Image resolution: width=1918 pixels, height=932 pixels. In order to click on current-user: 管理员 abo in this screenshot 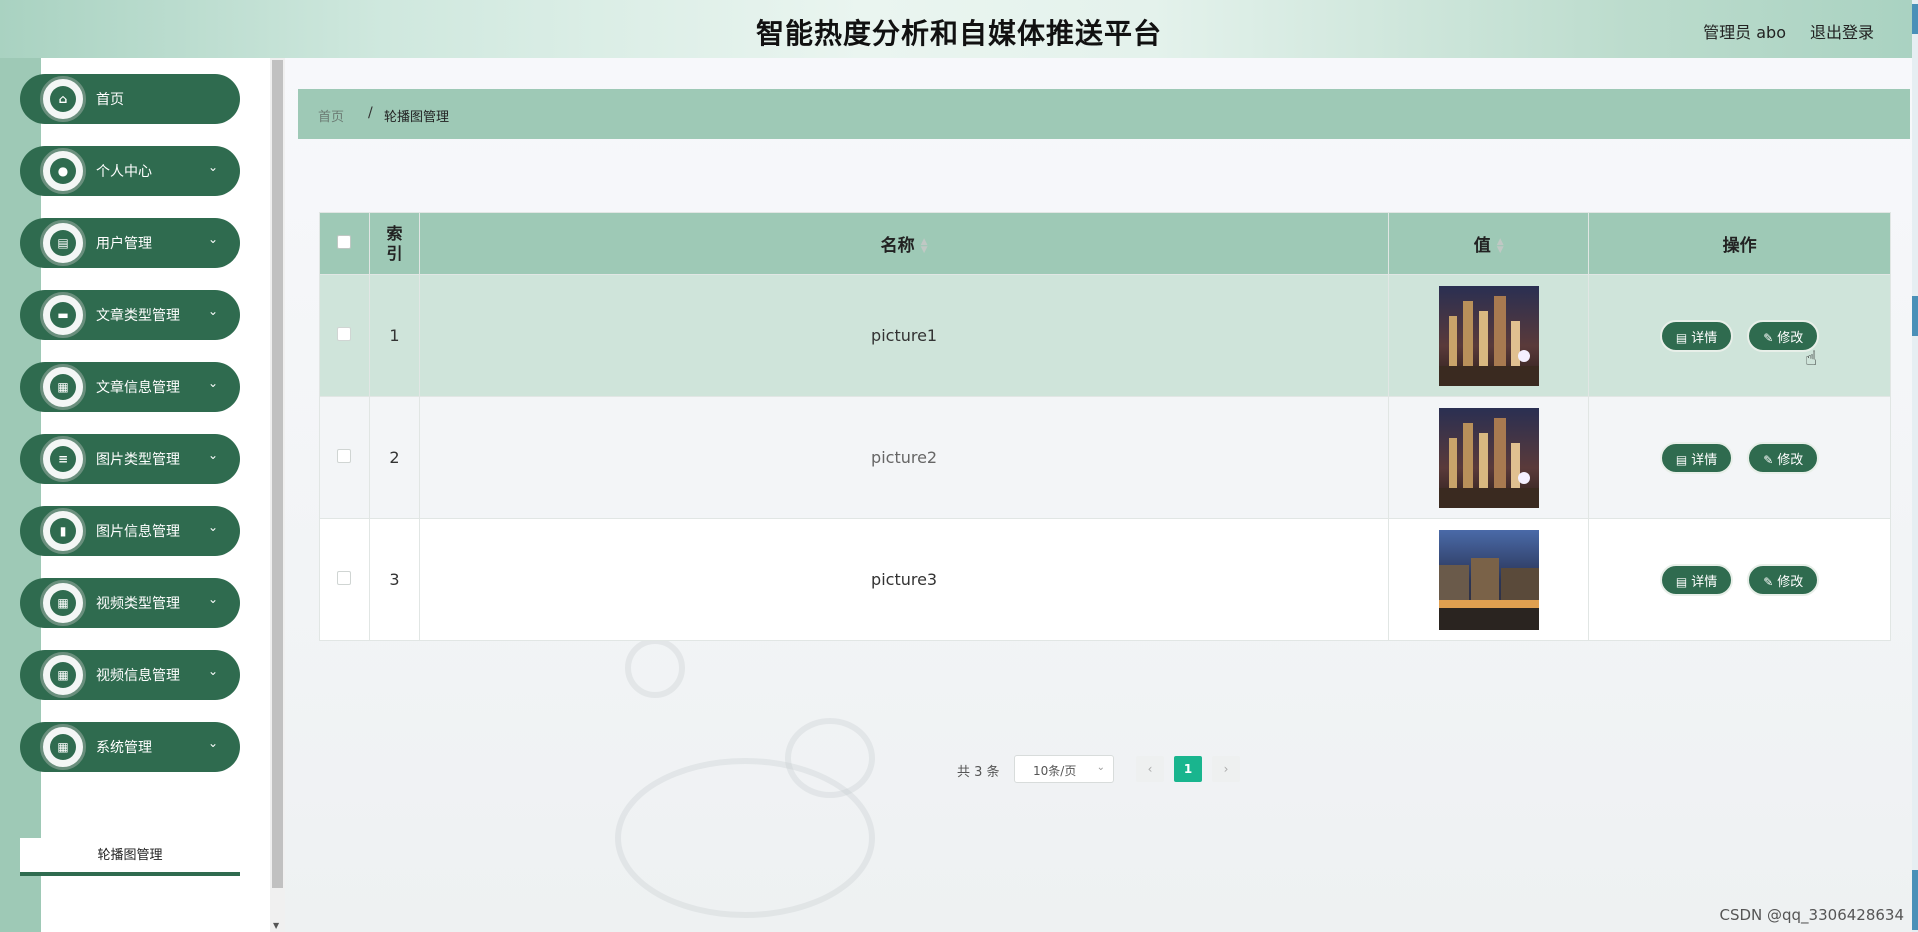, I will do `click(1744, 32)`.